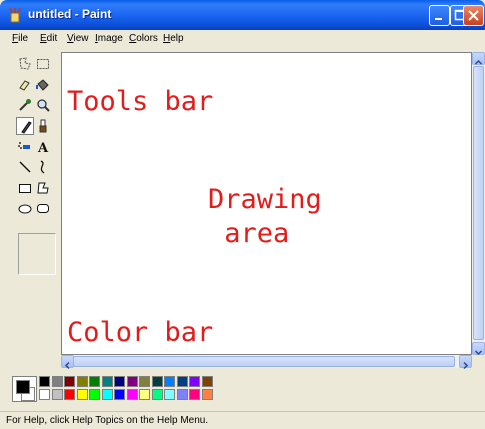 This screenshot has width=485, height=429. Describe the element at coordinates (37, 254) in the screenshot. I see `tool-options-box` at that location.